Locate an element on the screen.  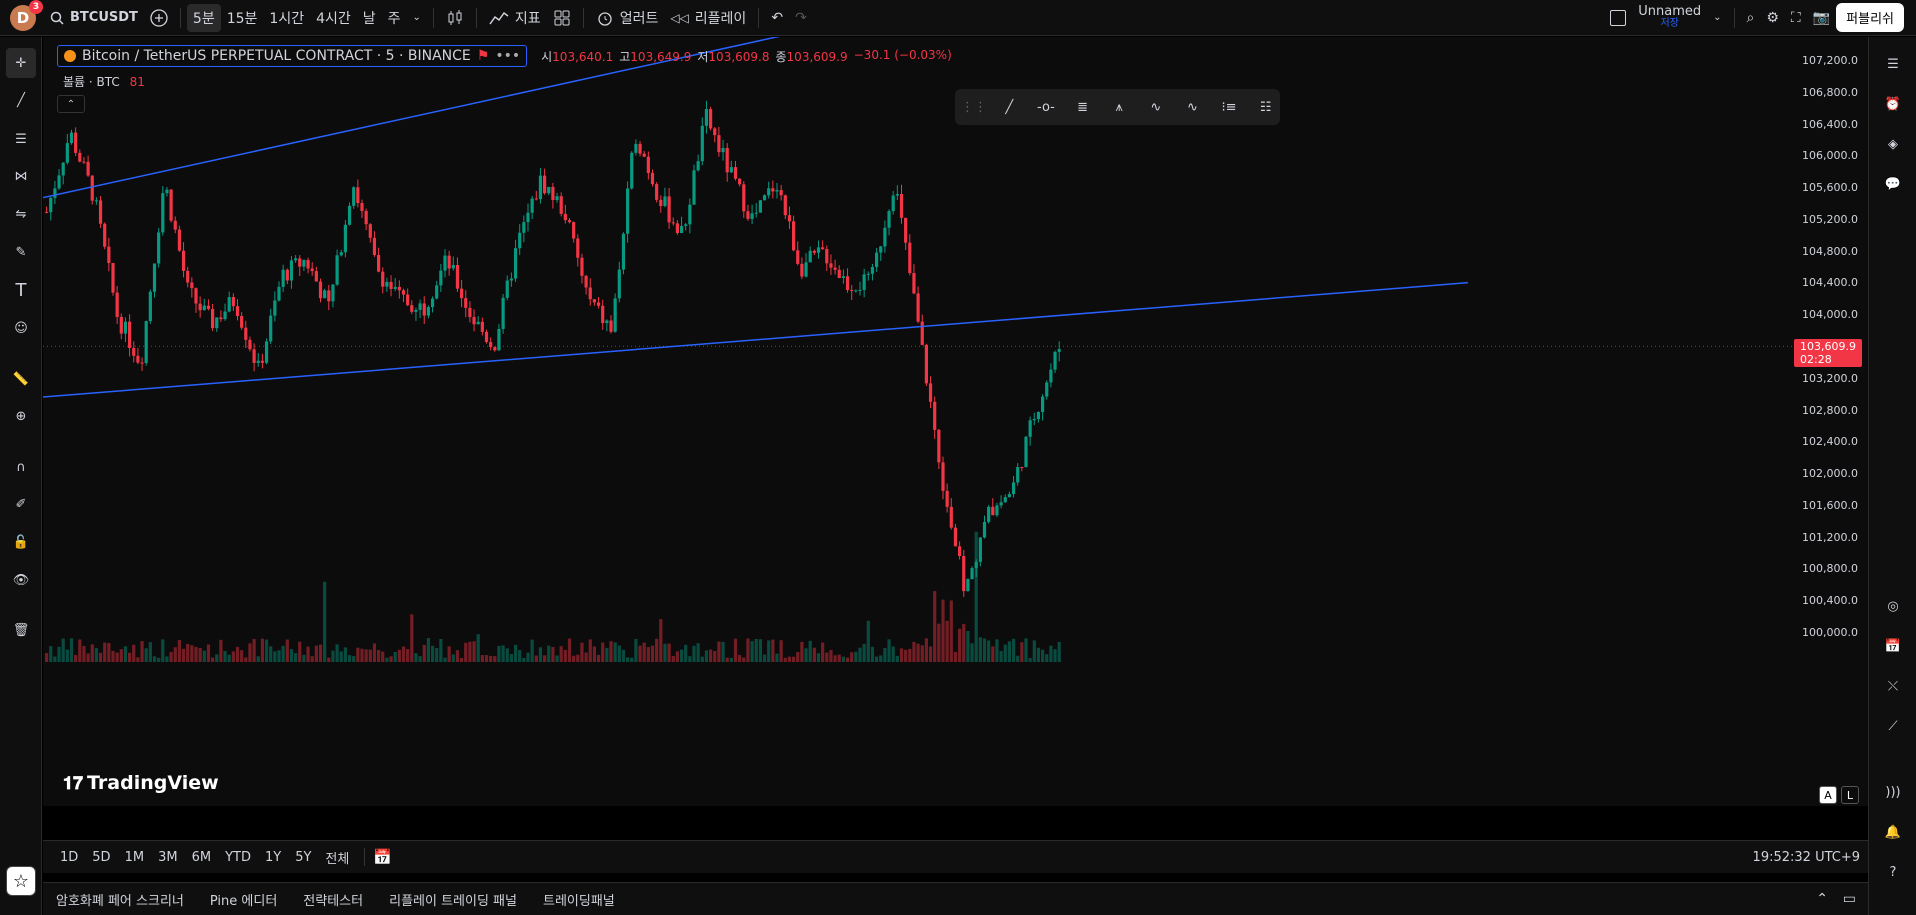
alerts-button: 얼러트 is located at coordinates (627, 18).